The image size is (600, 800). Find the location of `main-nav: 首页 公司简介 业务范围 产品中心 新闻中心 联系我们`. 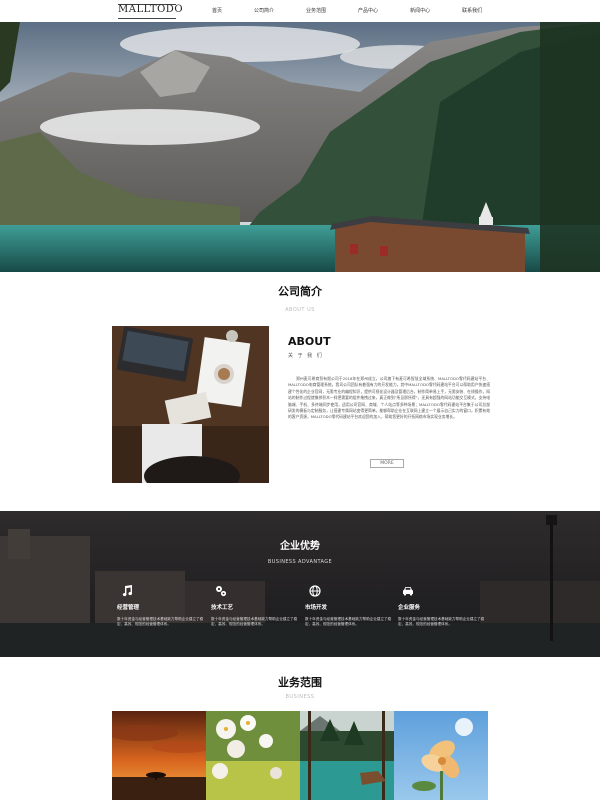

main-nav: 首页 公司简介 业务范围 产品中心 新闻中心 联系我们 is located at coordinates (347, 11).